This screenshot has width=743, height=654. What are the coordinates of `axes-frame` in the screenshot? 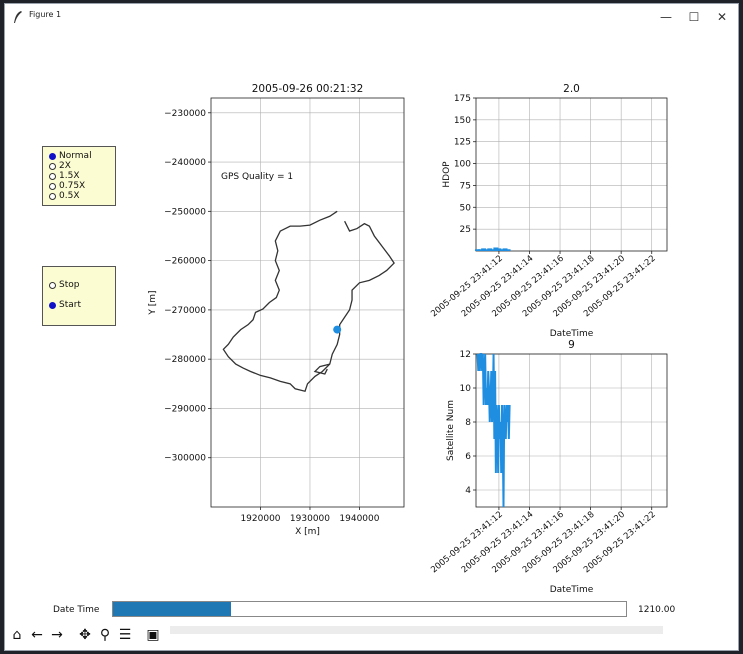 It's located at (571, 174).